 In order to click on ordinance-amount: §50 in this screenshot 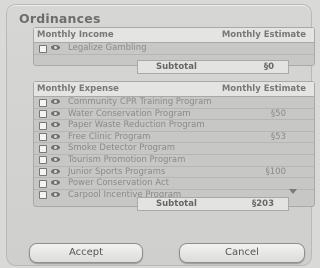, I will do `click(278, 113)`.